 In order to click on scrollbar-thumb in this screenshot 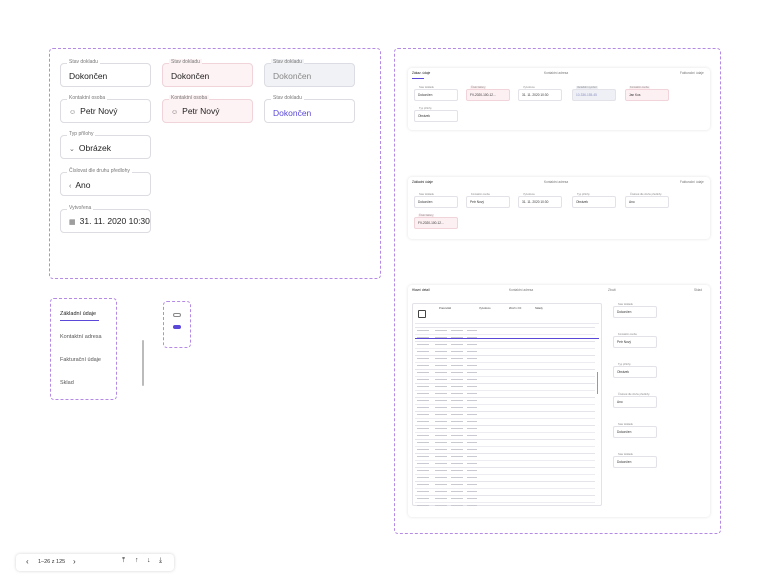, I will do `click(143, 363)`.